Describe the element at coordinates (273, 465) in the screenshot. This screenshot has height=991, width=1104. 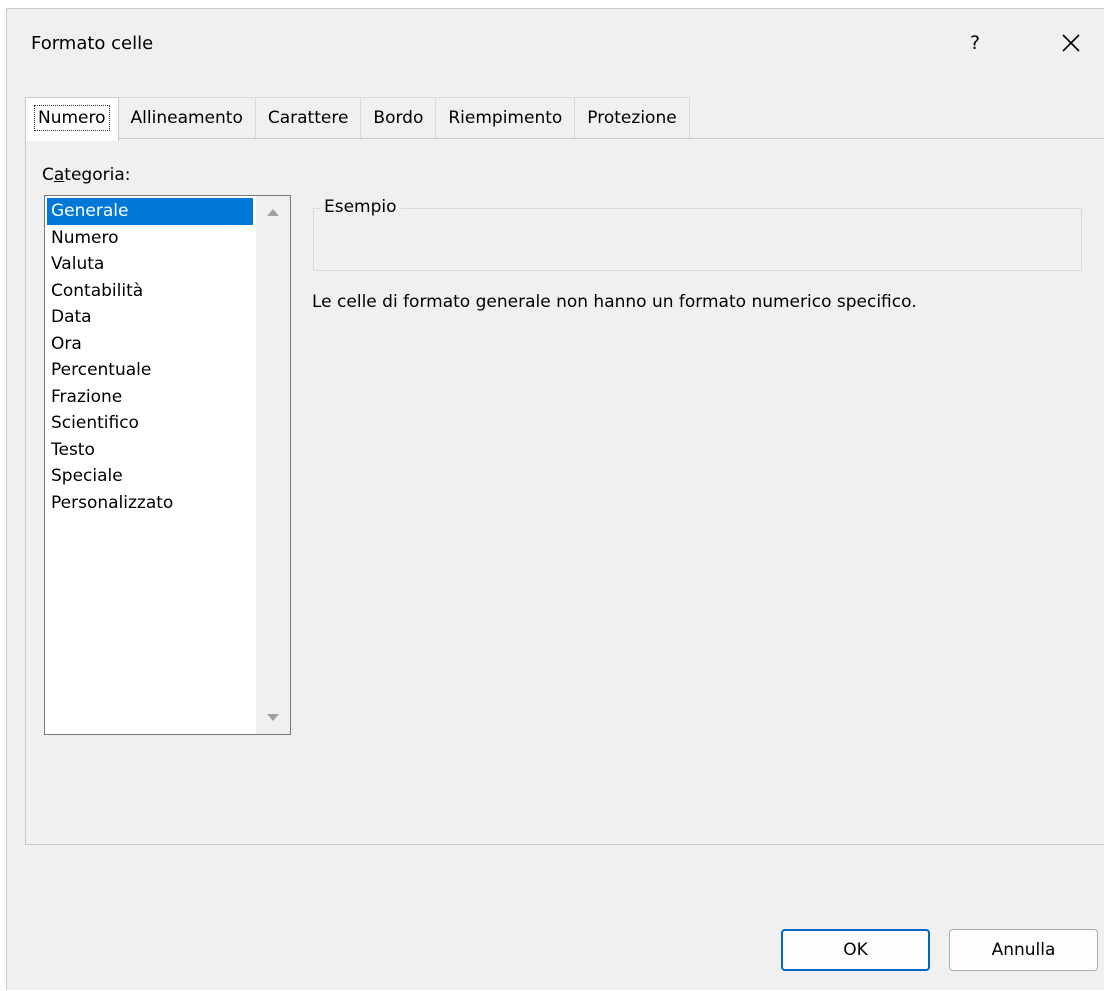
I see `category-scrollbar` at that location.